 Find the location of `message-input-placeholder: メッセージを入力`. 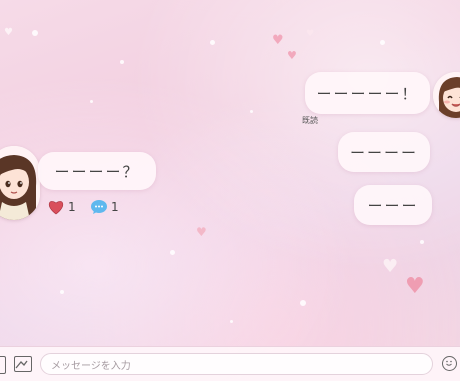

message-input-placeholder: メッセージを入力 is located at coordinates (91, 366).